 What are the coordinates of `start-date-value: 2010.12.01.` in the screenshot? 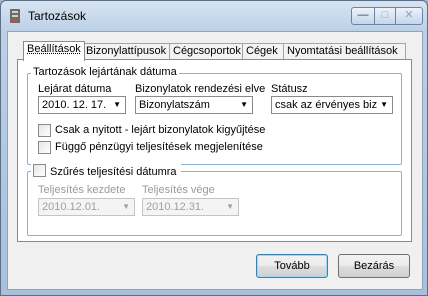 It's located at (71, 207).